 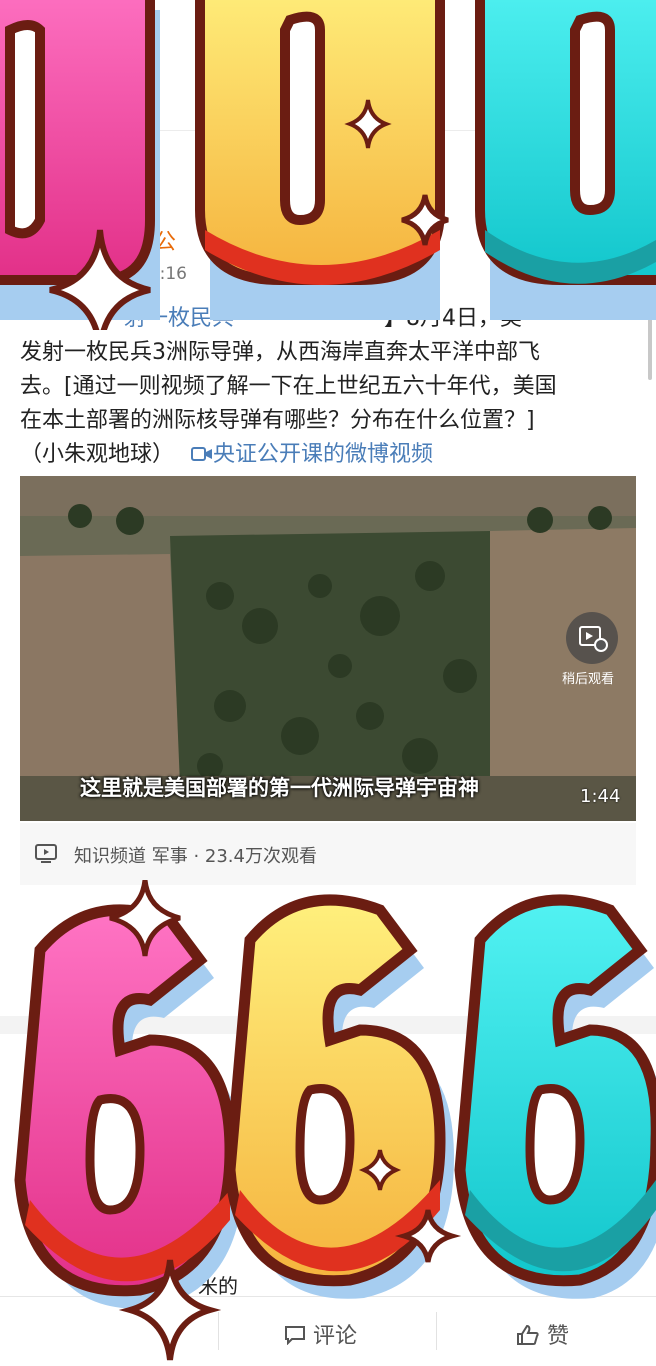 What do you see at coordinates (154, 240) in the screenshot?
I see `post-author-name: 证公` at bounding box center [154, 240].